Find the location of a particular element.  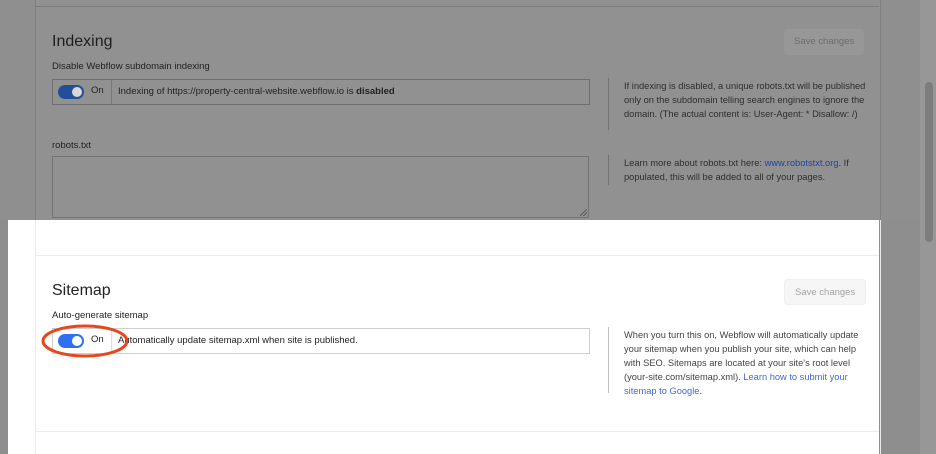

robots-help-prefix: Learn more about robots.txt here: is located at coordinates (693, 163).